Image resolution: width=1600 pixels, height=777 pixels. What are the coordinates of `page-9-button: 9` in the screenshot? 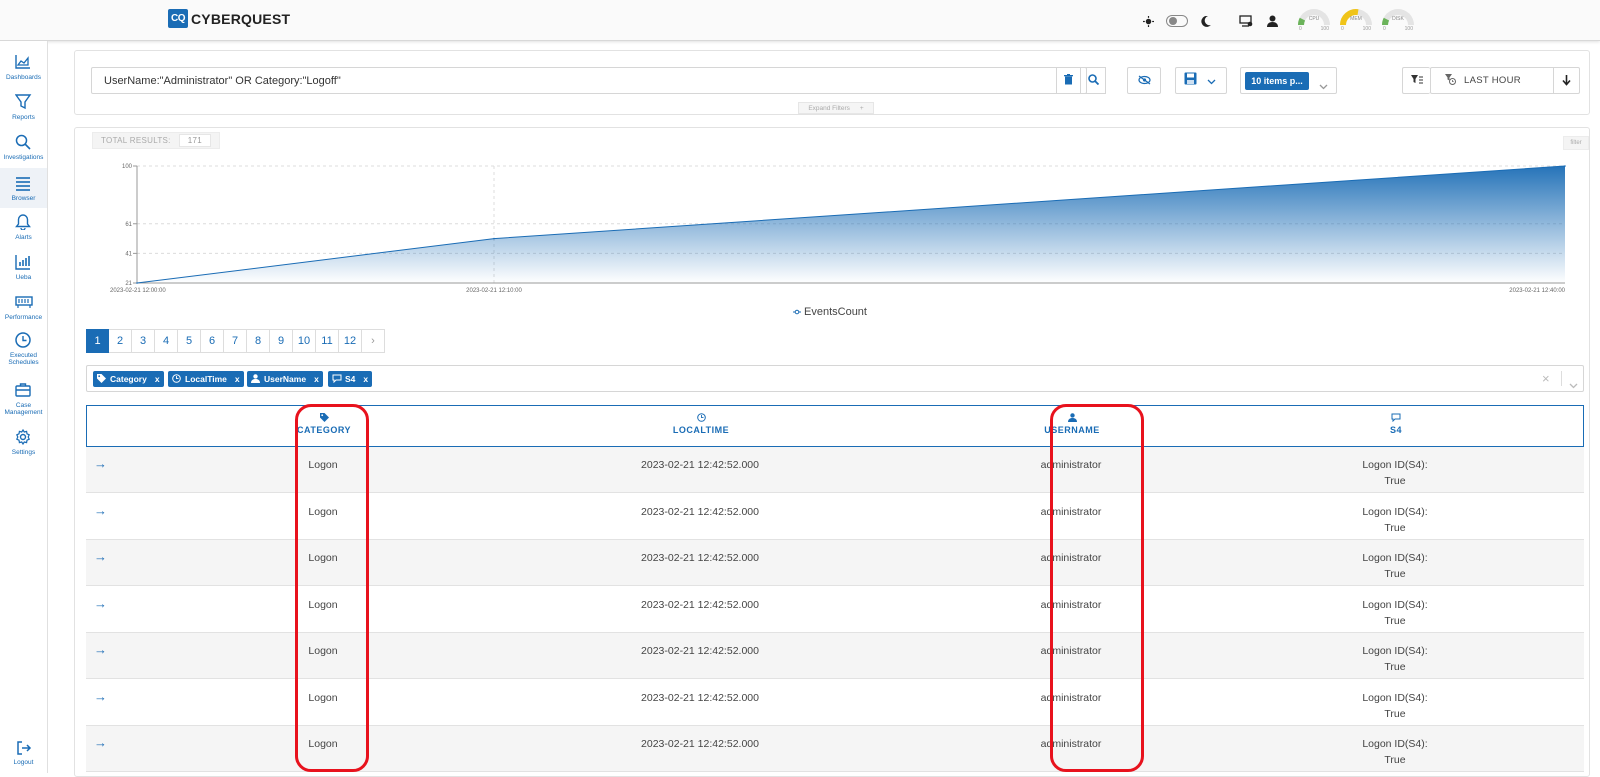 It's located at (281, 341).